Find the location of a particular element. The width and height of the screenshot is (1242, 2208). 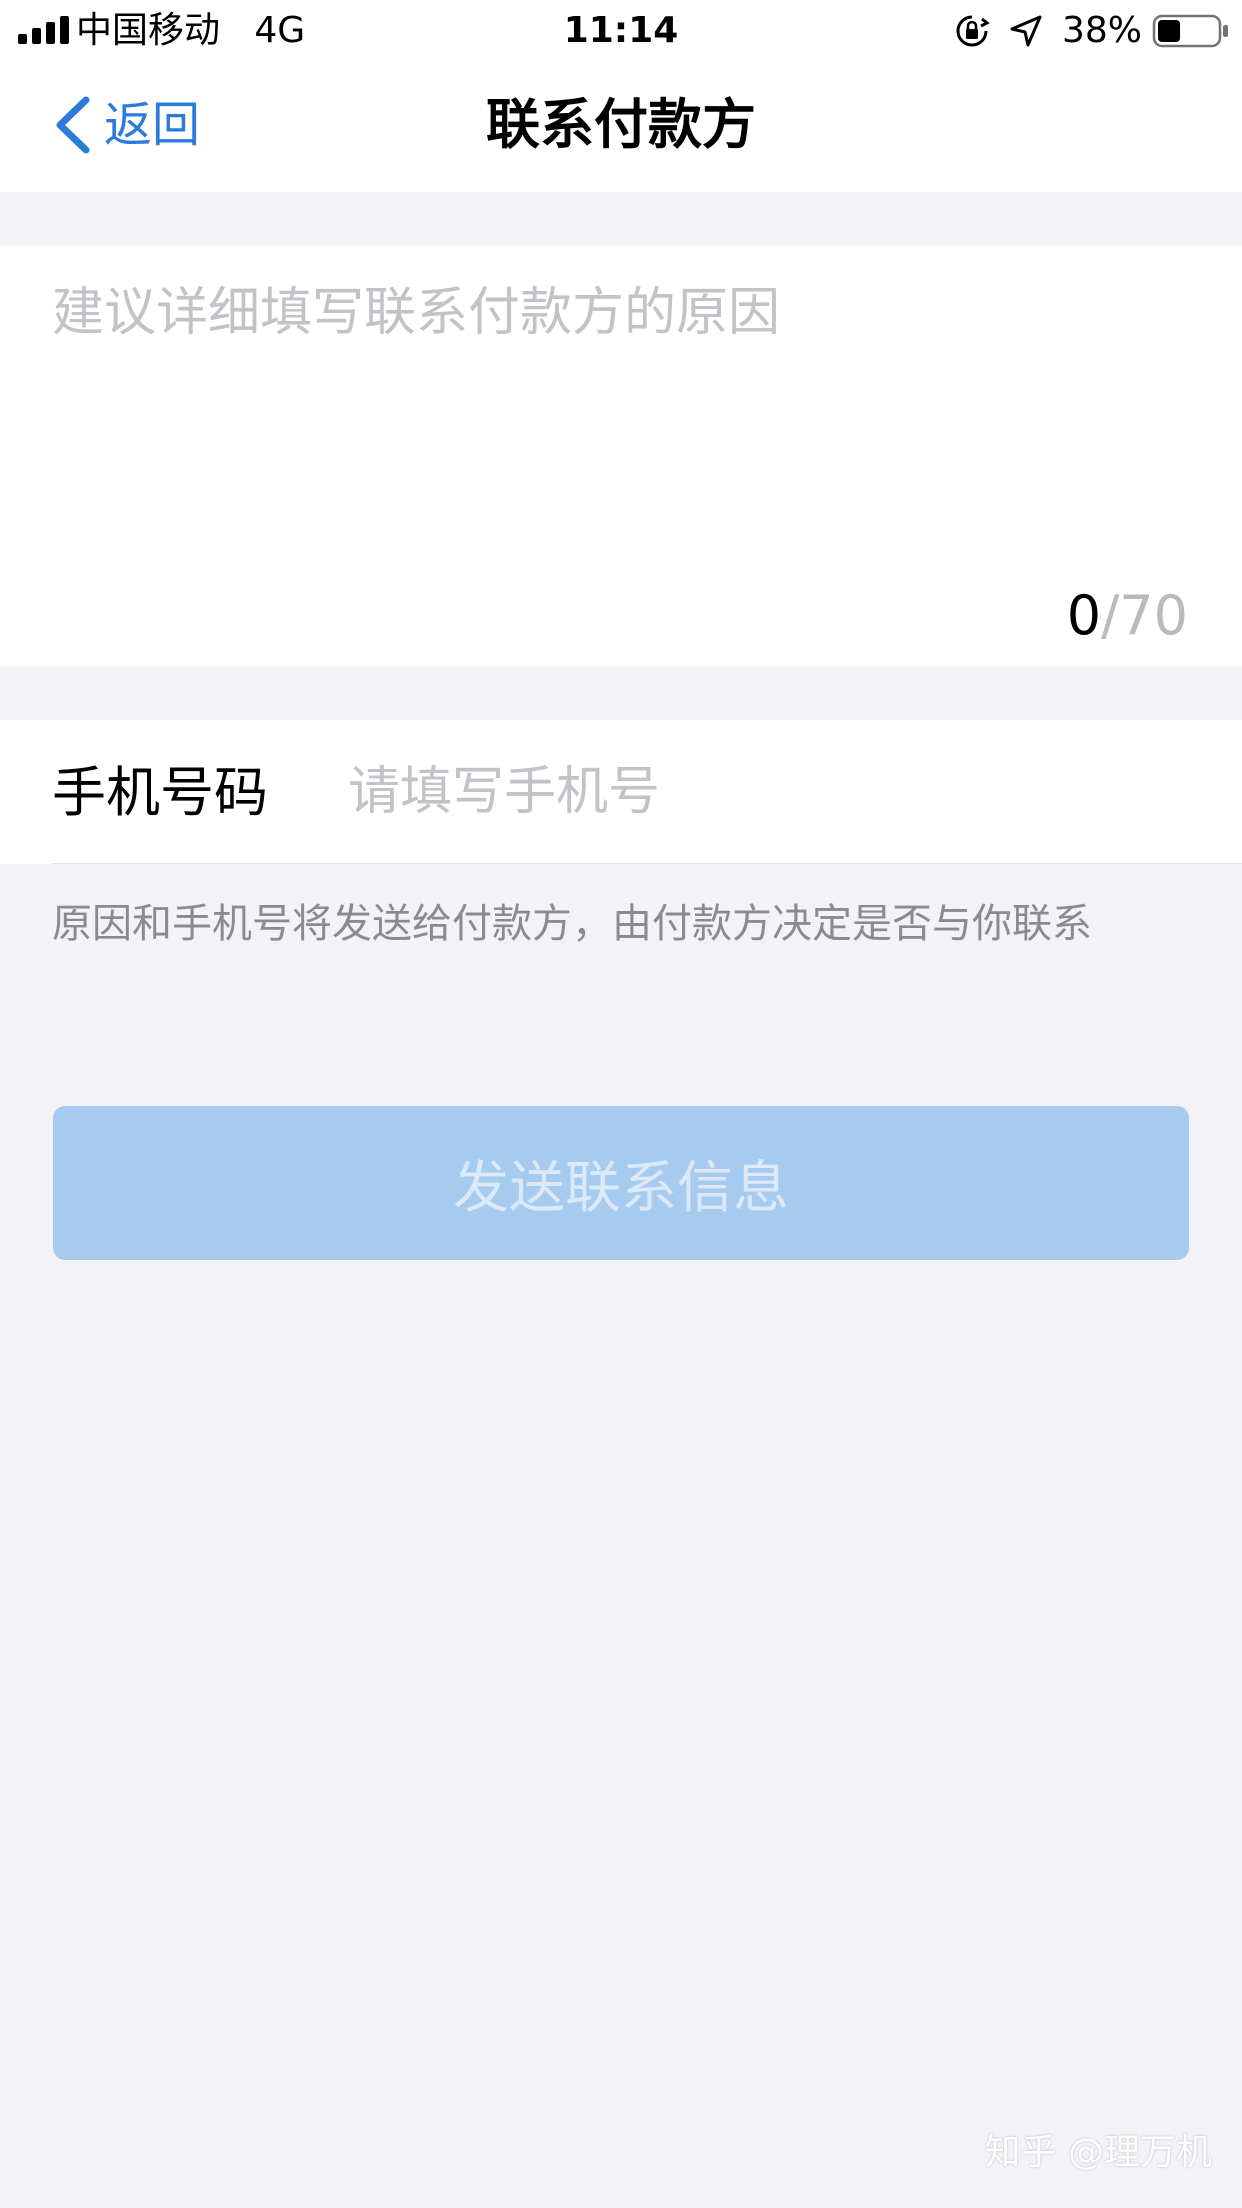

hint-text: 原因和手机号将发送给付款方，由付款方决定是否与你联系 is located at coordinates (572, 924).